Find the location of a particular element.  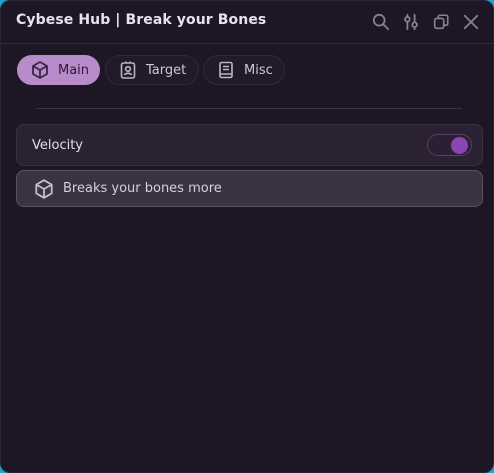

section-divider is located at coordinates (249, 108).